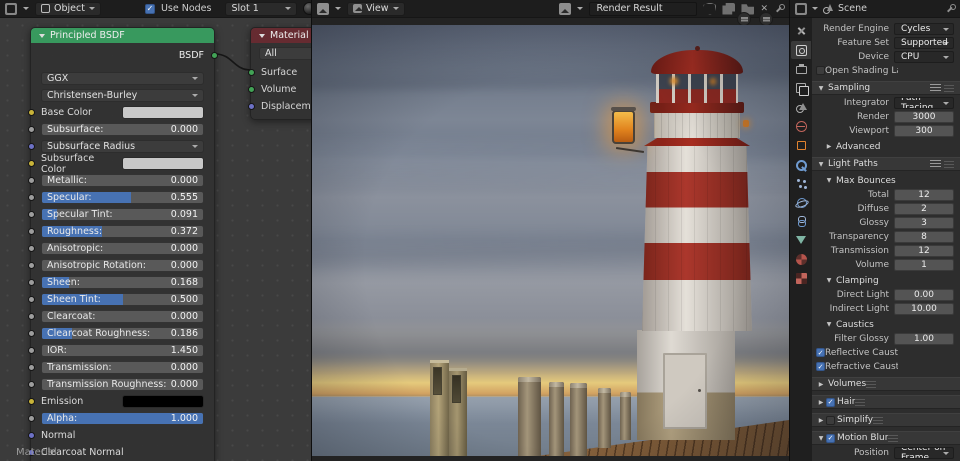  Describe the element at coordinates (279, 89) in the screenshot. I see `node-input-row: Volume` at that location.